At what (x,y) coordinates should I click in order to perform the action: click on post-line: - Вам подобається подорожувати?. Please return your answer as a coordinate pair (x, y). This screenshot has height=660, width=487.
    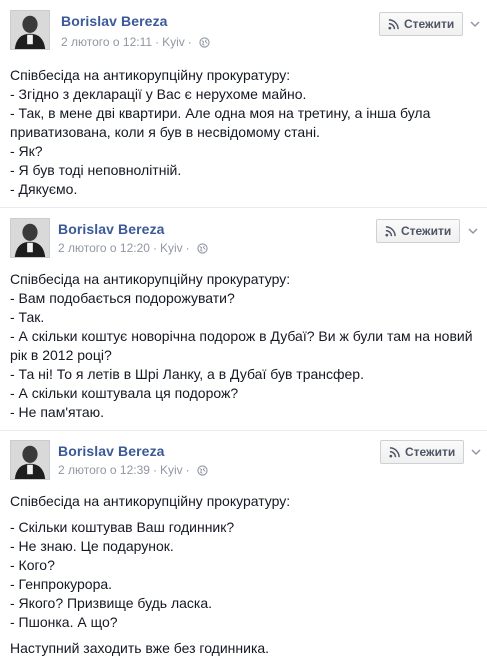
    Looking at the image, I should click on (122, 298).